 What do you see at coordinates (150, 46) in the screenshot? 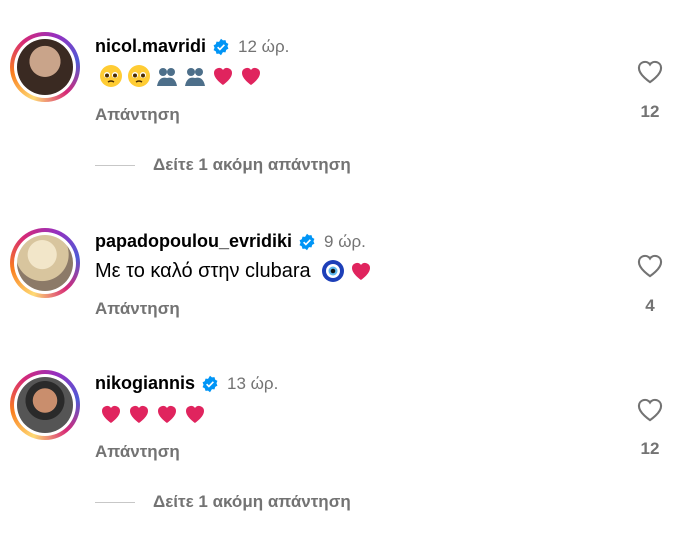
I see `username: nicol.mavridi` at bounding box center [150, 46].